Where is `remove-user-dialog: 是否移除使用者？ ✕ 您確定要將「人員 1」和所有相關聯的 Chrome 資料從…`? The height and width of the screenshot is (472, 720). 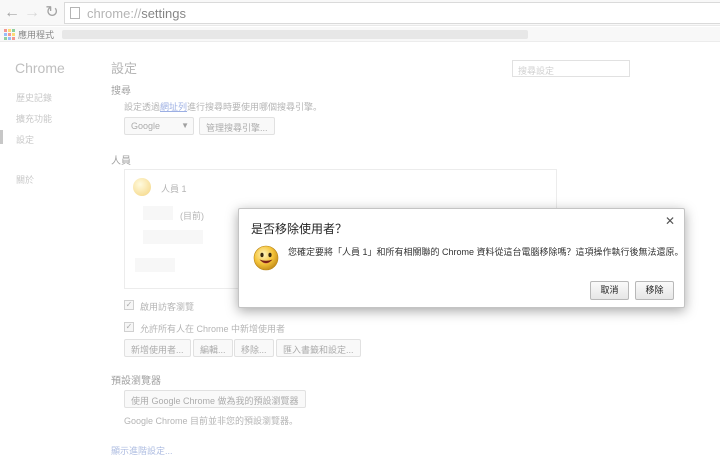
remove-user-dialog: 是否移除使用者？ ✕ 您確定要將「人員 1」和所有相關聯的 Chrome 資料從… is located at coordinates (461, 258).